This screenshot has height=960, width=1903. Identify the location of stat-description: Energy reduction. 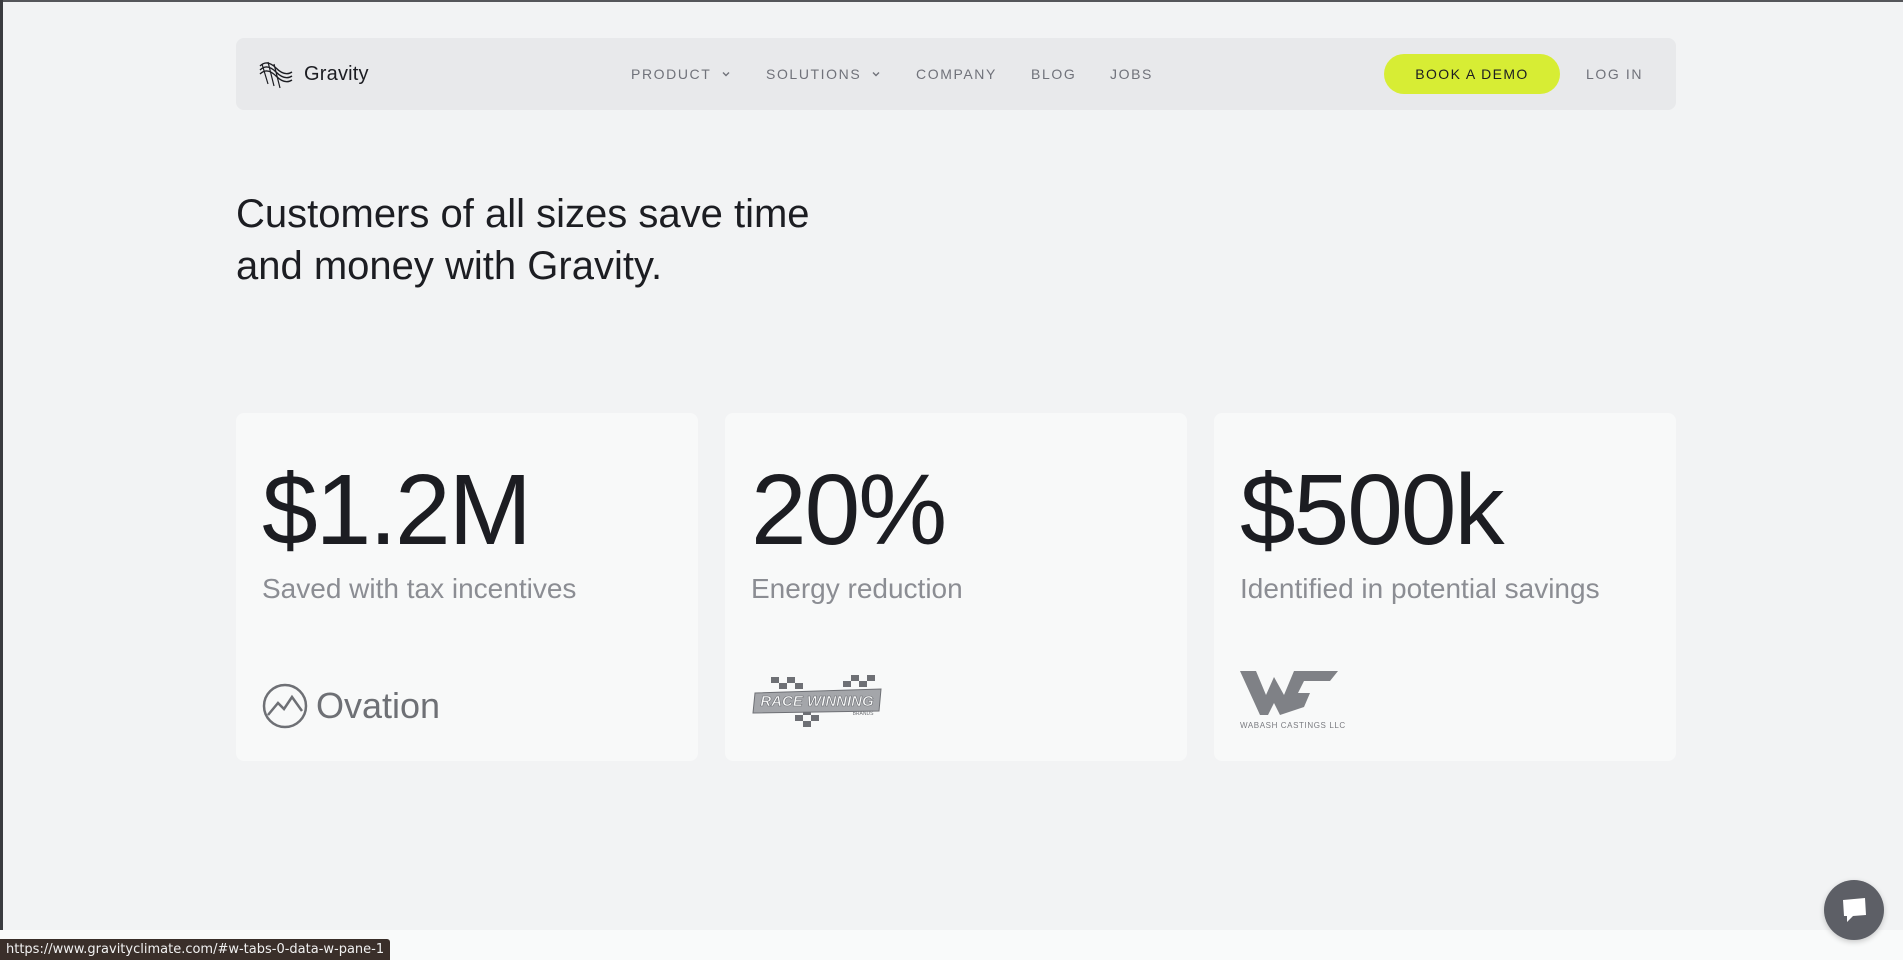
(857, 588).